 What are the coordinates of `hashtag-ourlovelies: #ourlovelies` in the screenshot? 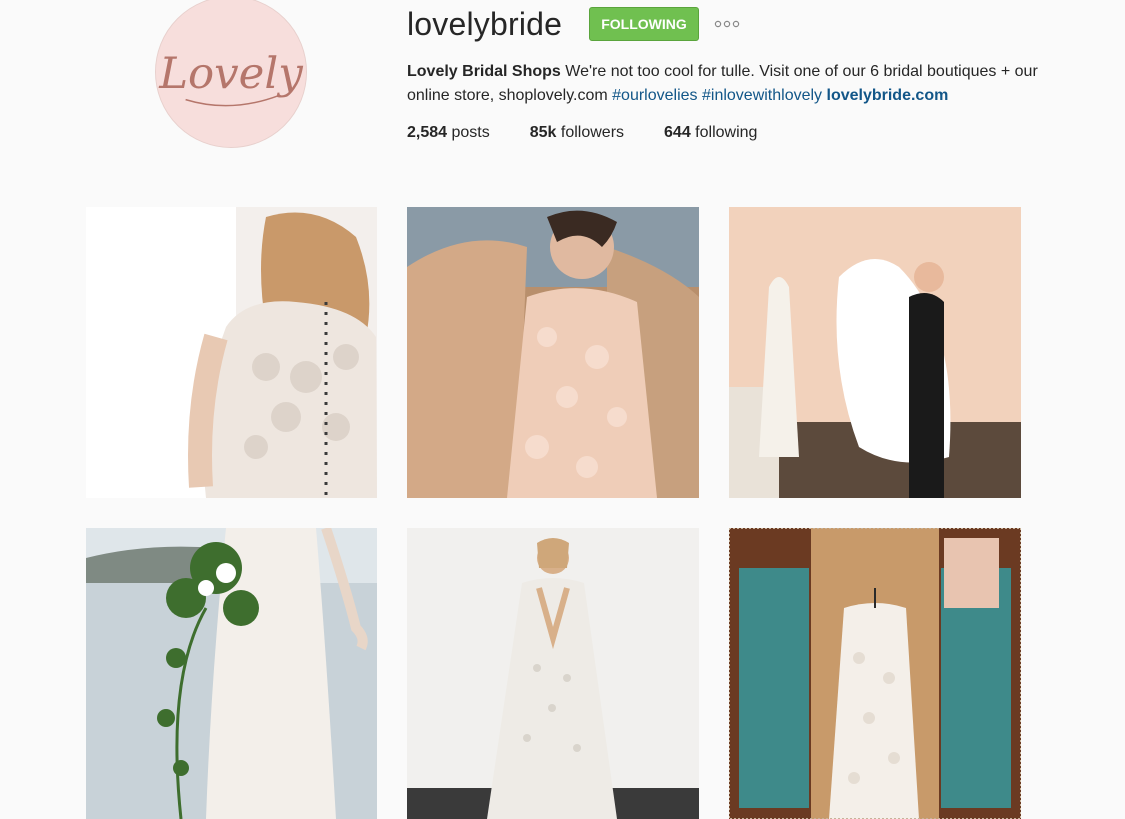 It's located at (654, 95).